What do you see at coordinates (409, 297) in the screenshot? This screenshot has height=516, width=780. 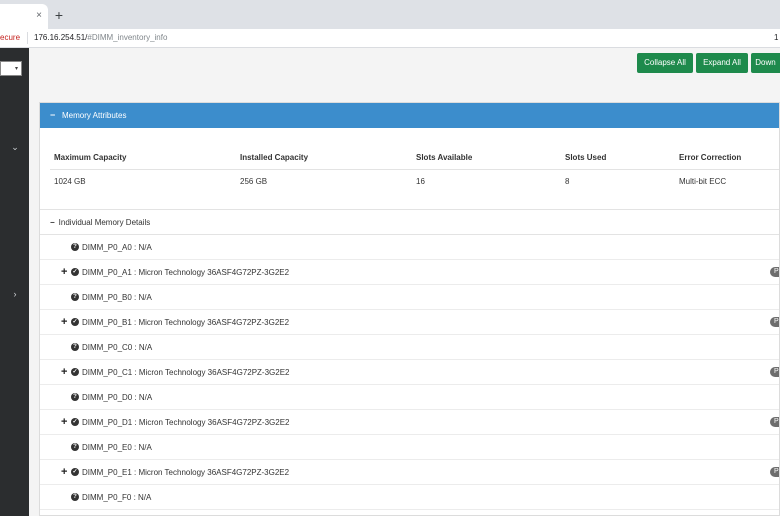 I see `dimm-row: ? DIMM_P0_B0 : N/A` at bounding box center [409, 297].